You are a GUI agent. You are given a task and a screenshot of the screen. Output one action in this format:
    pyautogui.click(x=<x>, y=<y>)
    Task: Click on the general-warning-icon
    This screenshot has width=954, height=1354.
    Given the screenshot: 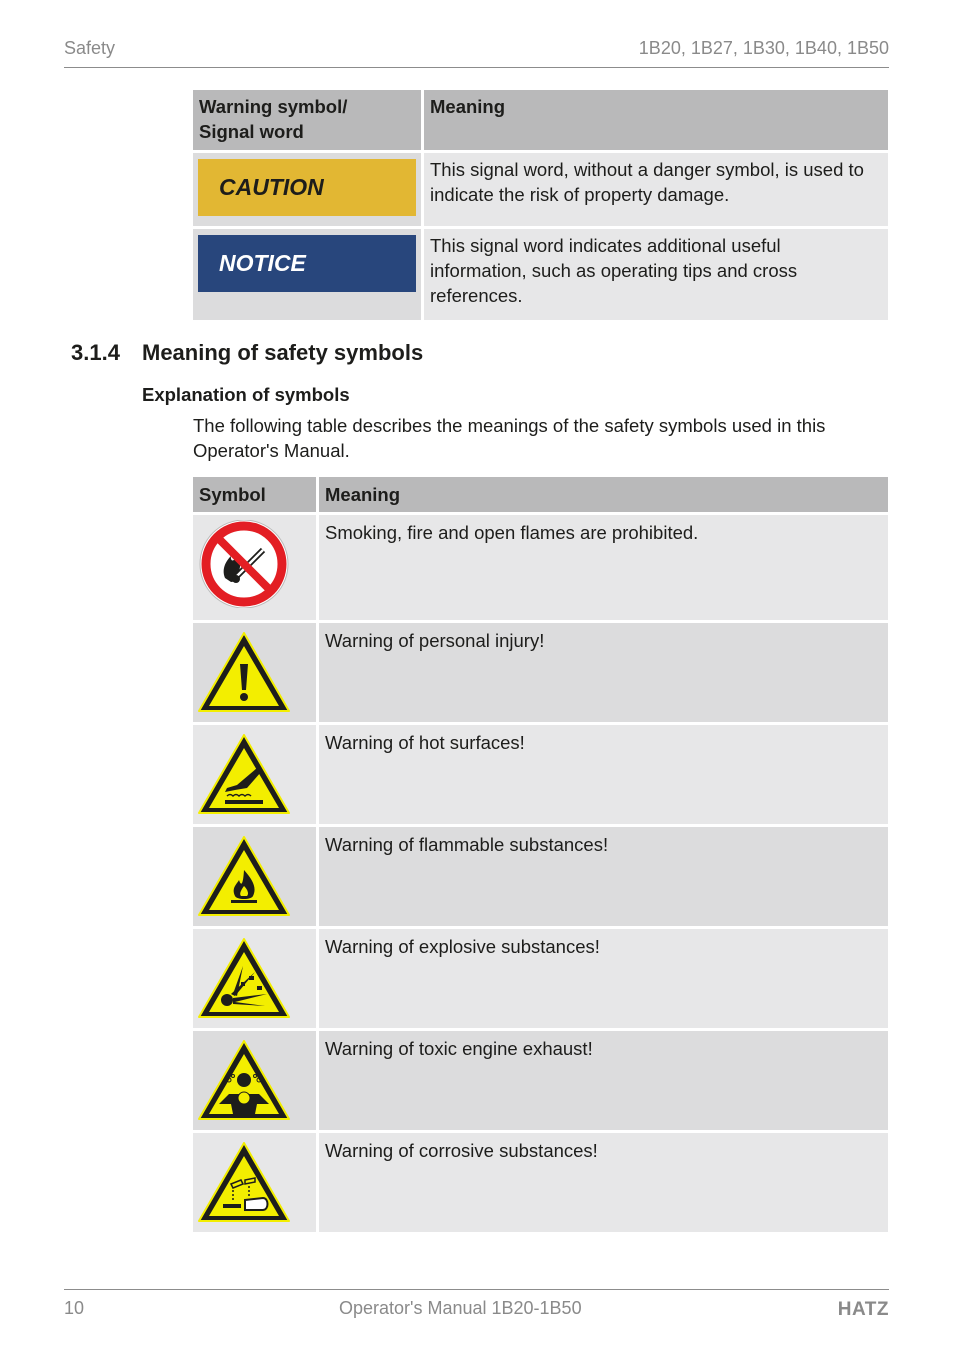 What is the action you would take?
    pyautogui.click(x=244, y=672)
    